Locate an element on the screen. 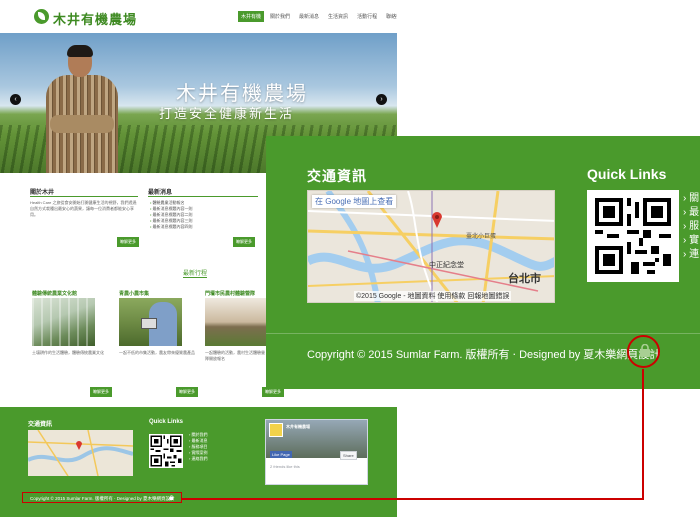 This screenshot has height=517, width=700. farm-camp-image is located at coordinates (236, 322).